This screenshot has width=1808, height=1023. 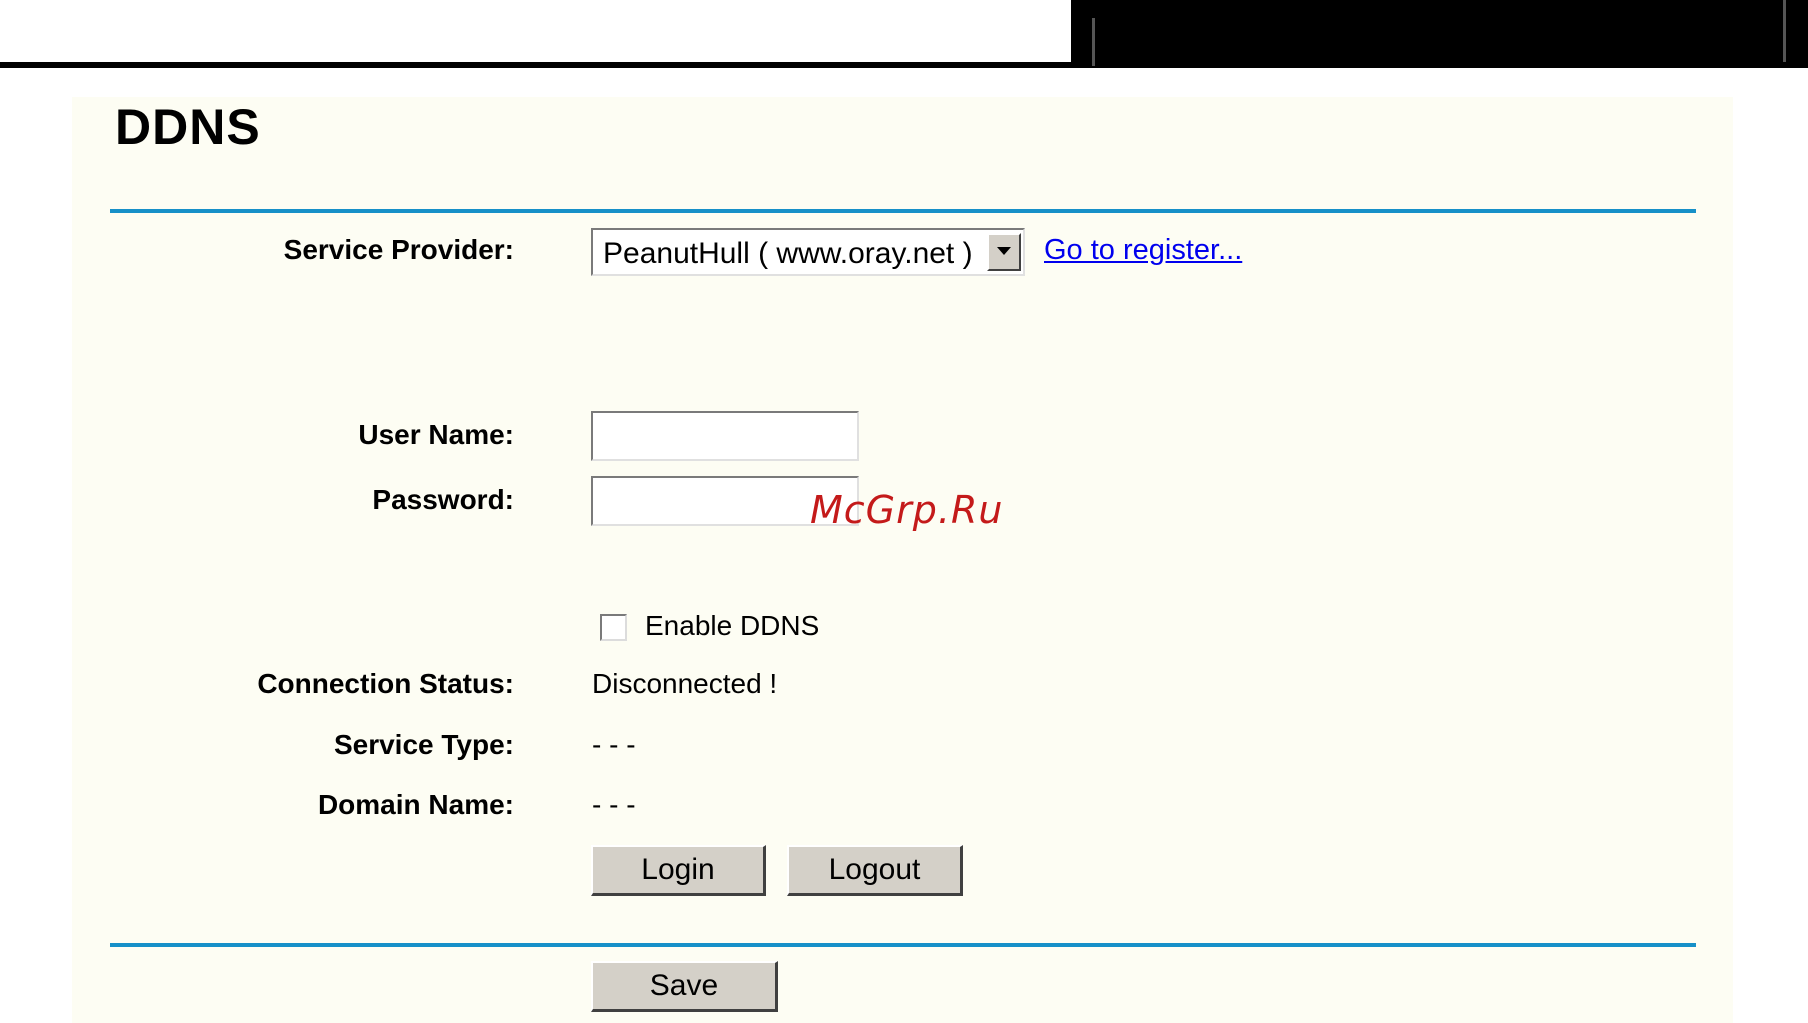 I want to click on password-label: Password:, so click(x=443, y=499).